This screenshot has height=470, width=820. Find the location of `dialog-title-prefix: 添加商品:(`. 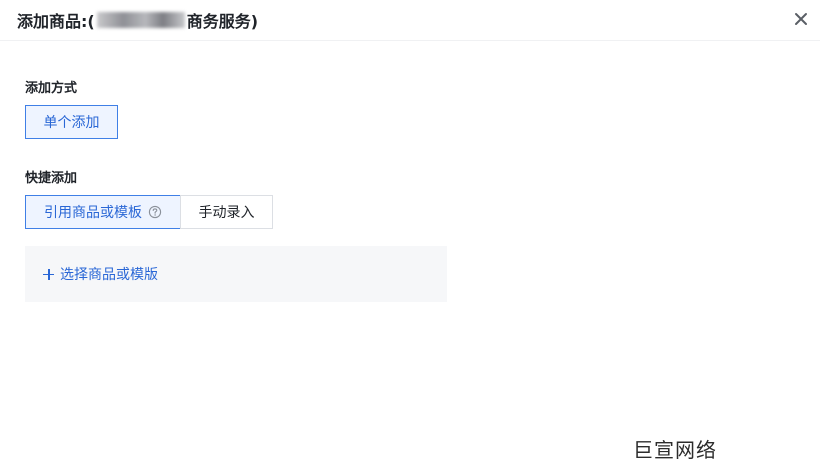

dialog-title-prefix: 添加商品:( is located at coordinates (56, 21).